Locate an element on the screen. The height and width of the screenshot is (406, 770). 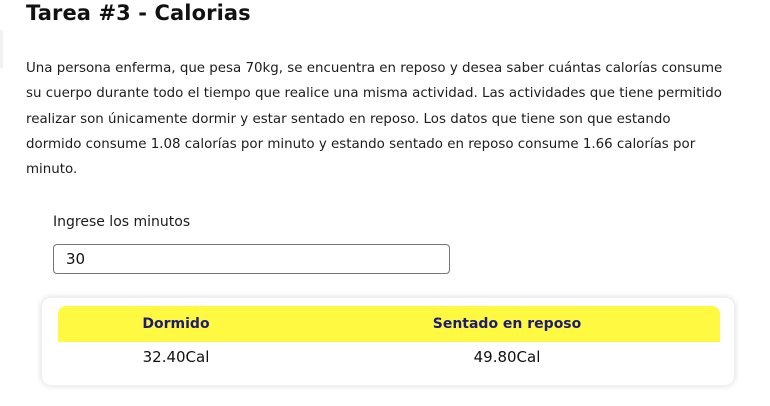
results-header: Dormido Sentado en reposo is located at coordinates (389, 324).